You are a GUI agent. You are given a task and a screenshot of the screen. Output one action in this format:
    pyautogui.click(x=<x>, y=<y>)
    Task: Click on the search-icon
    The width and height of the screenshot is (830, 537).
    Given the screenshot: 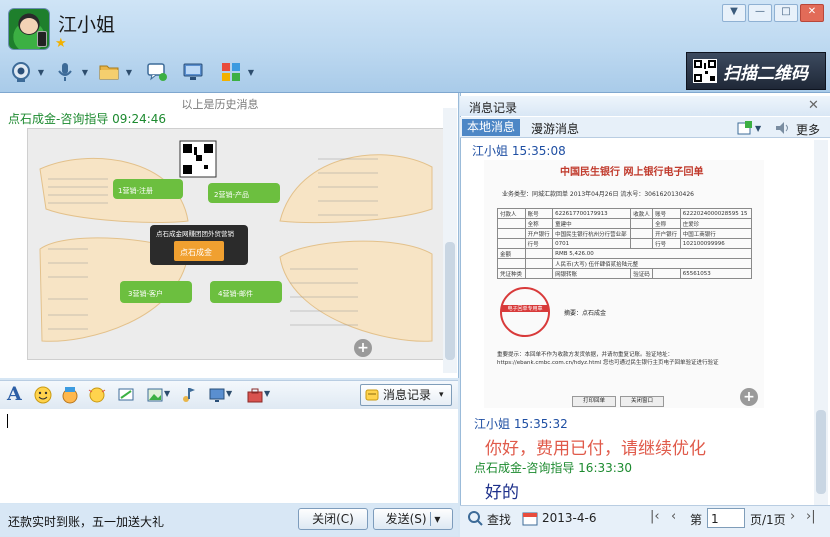 What is the action you would take?
    pyautogui.click(x=475, y=518)
    